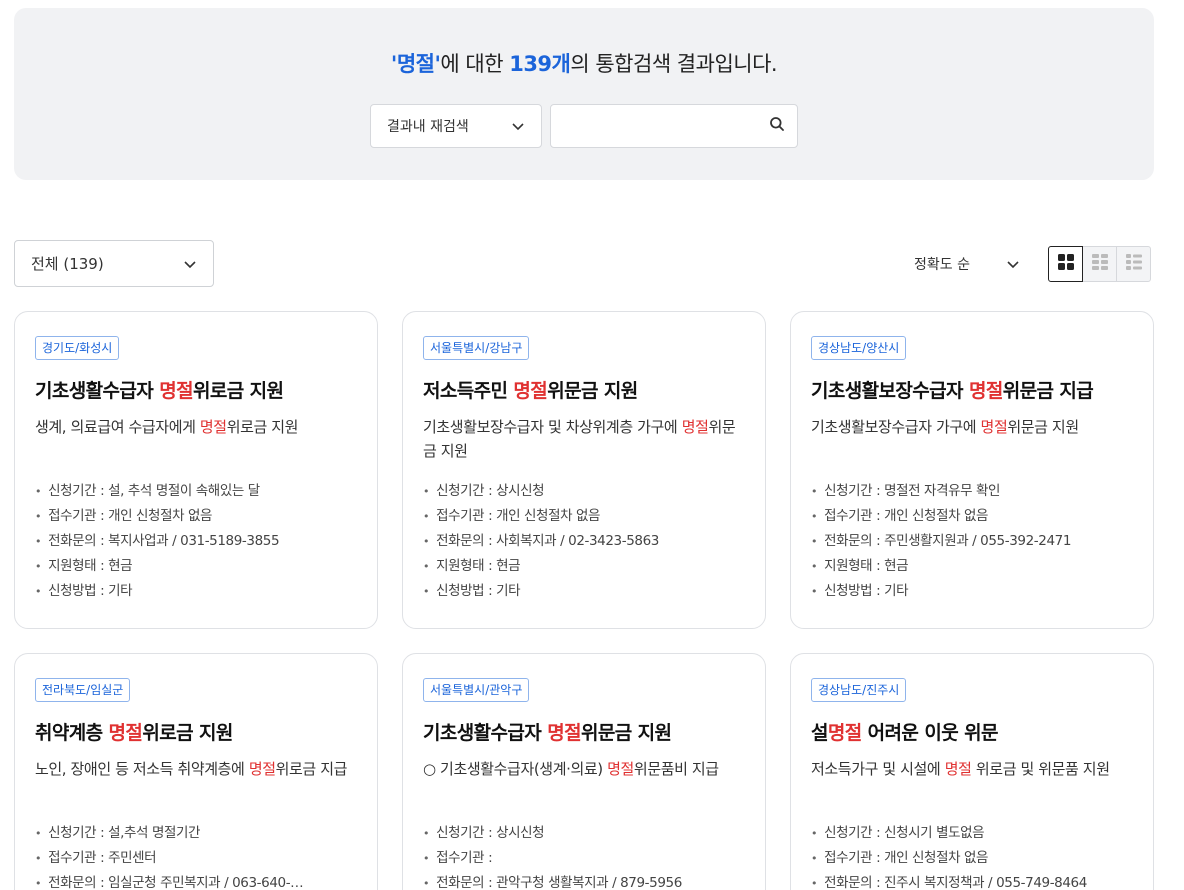 This screenshot has width=1184, height=890. Describe the element at coordinates (972, 781) in the screenshot. I see `card-description: 저소득가구 및 시설에 명절 위로금 및 위문품 지원` at that location.